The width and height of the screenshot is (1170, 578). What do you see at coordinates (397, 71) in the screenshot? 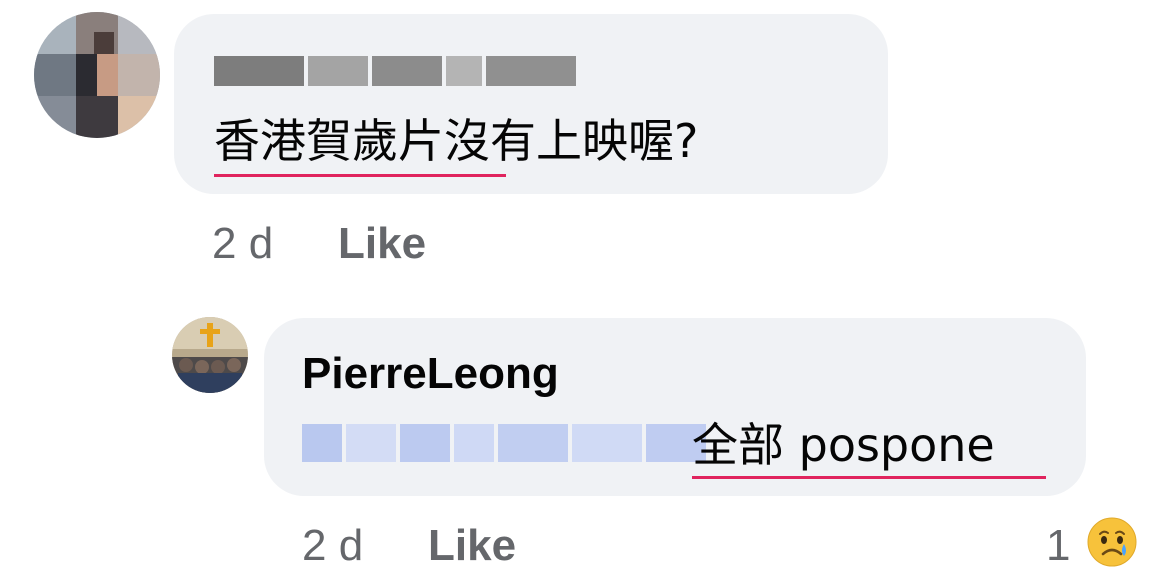
I see `author-name-blurred` at bounding box center [397, 71].